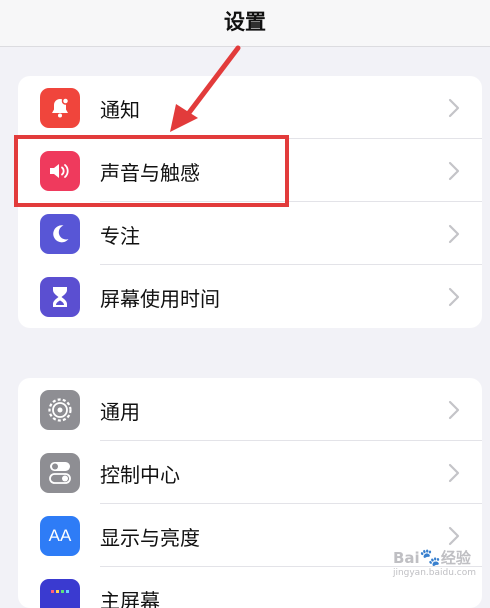  Describe the element at coordinates (455, 558) in the screenshot. I see `watermark-suffix: 经验` at that location.